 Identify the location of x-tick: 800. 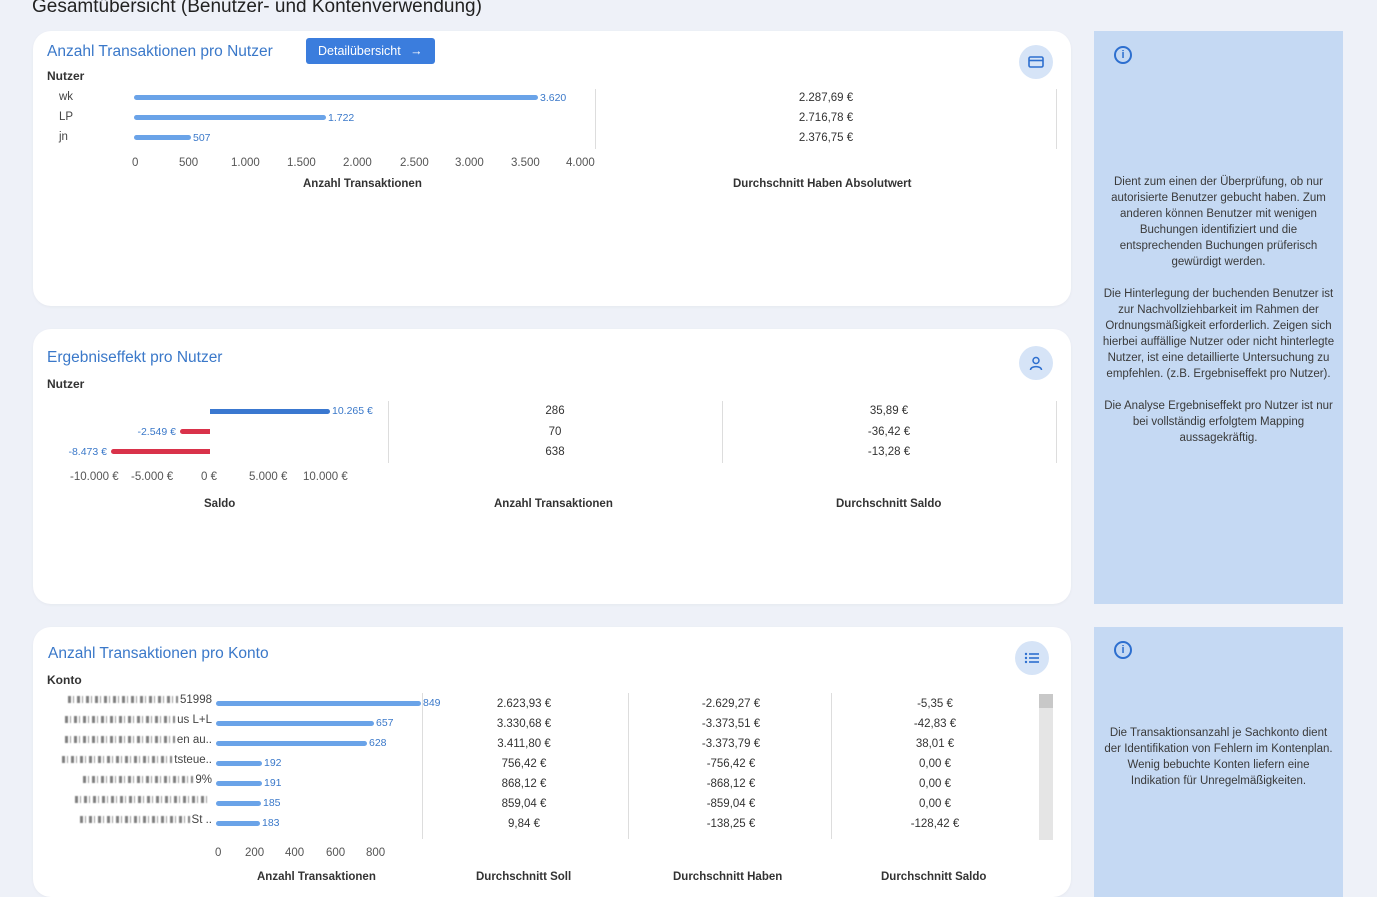
(376, 853).